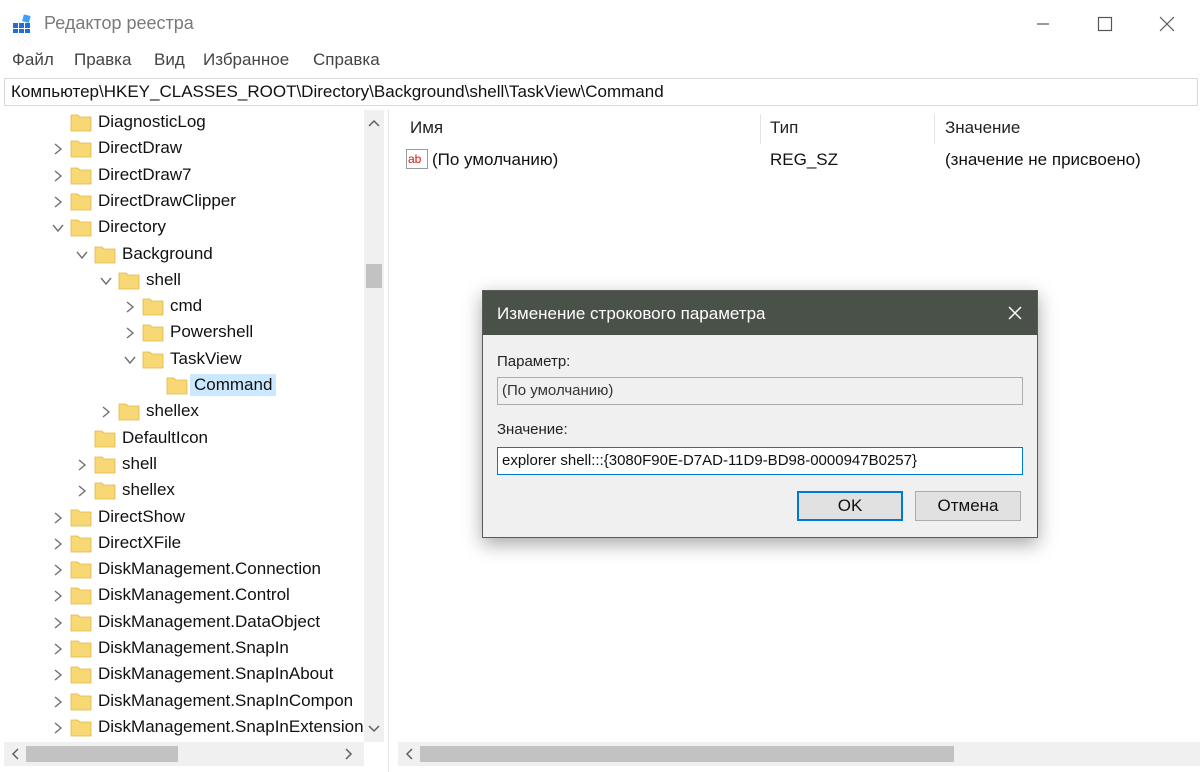 This screenshot has width=1200, height=772. Describe the element at coordinates (183, 386) in the screenshot. I see `tree-item: Command` at that location.